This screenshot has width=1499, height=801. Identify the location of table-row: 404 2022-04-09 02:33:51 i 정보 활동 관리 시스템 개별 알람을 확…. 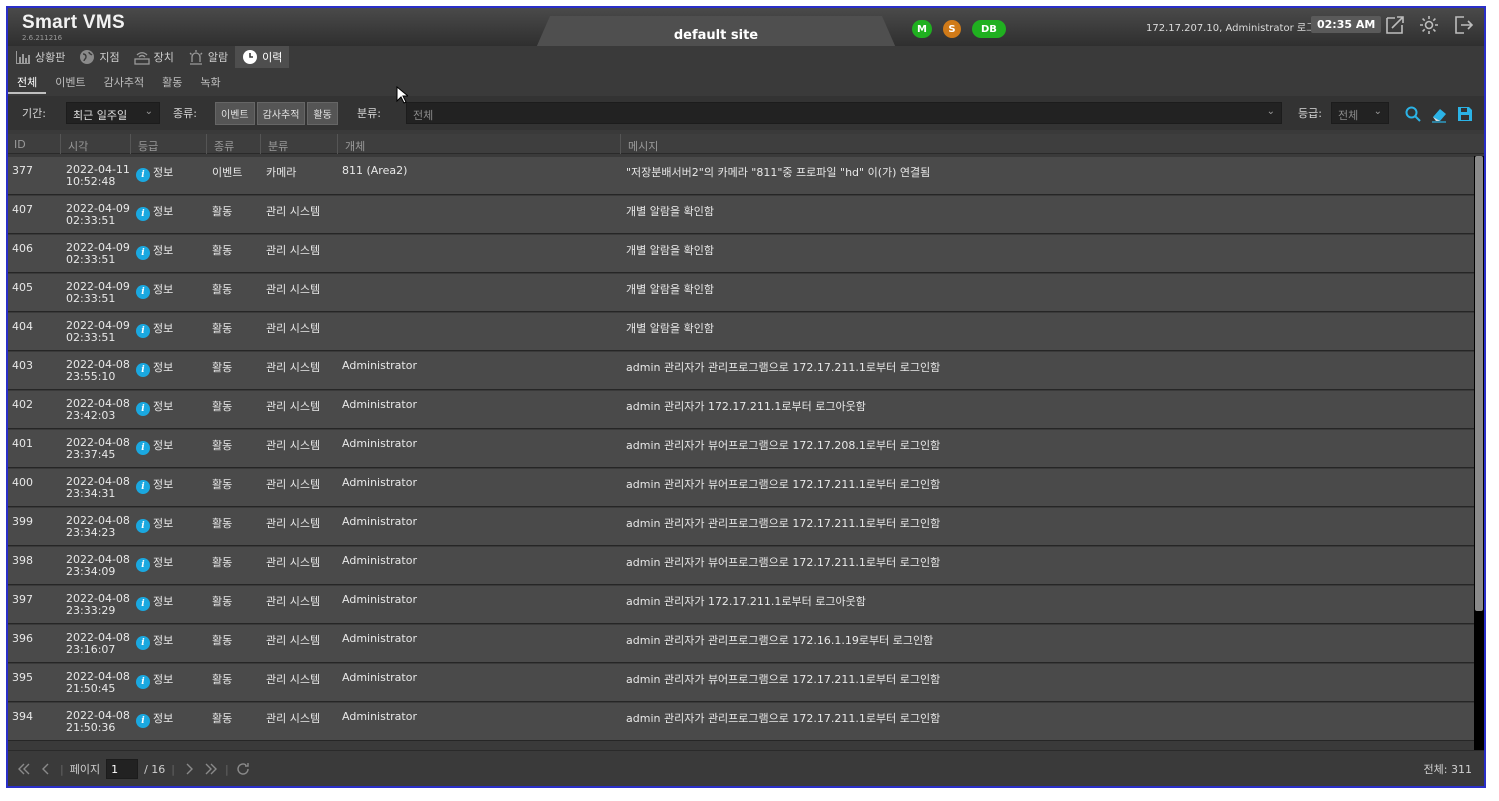
(741, 332).